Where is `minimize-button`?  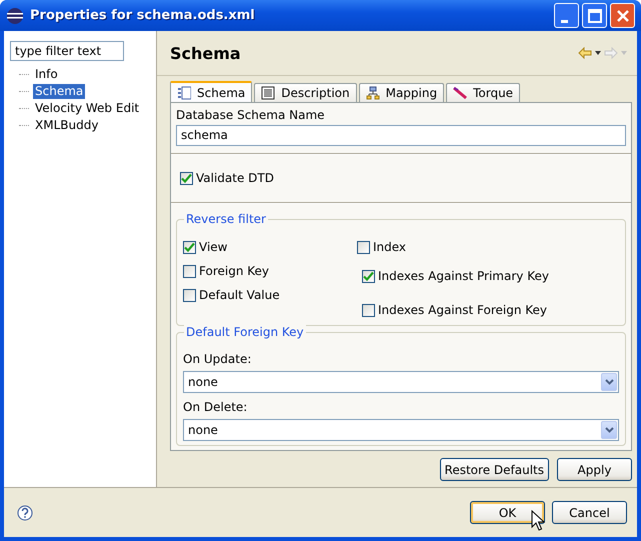 minimize-button is located at coordinates (566, 15).